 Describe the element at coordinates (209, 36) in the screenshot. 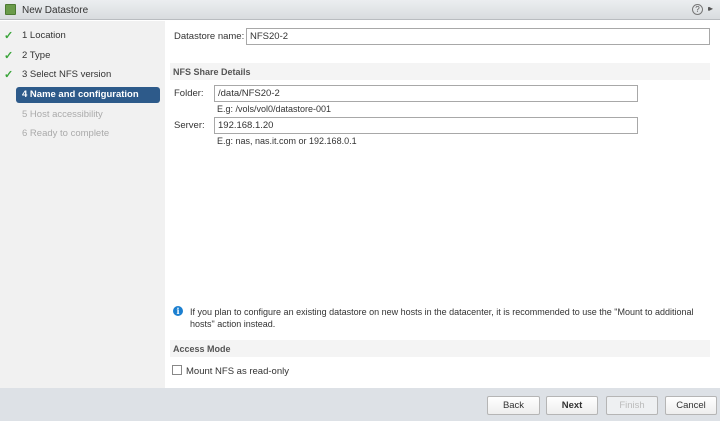

I see `datastore-name-label: Datastore name:` at that location.